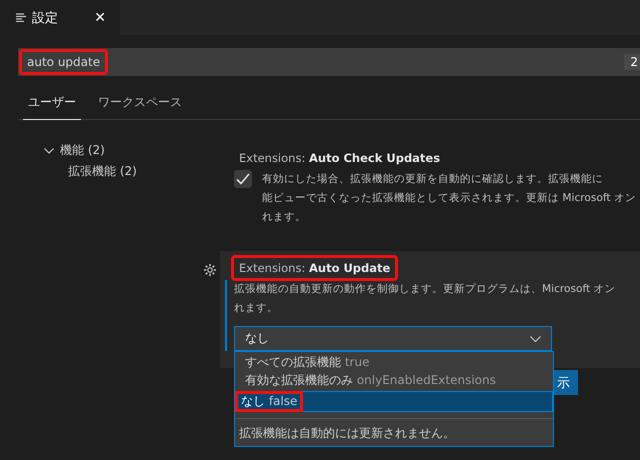 The height and width of the screenshot is (460, 640). I want to click on tree-item: 機能 (2), so click(82, 150).